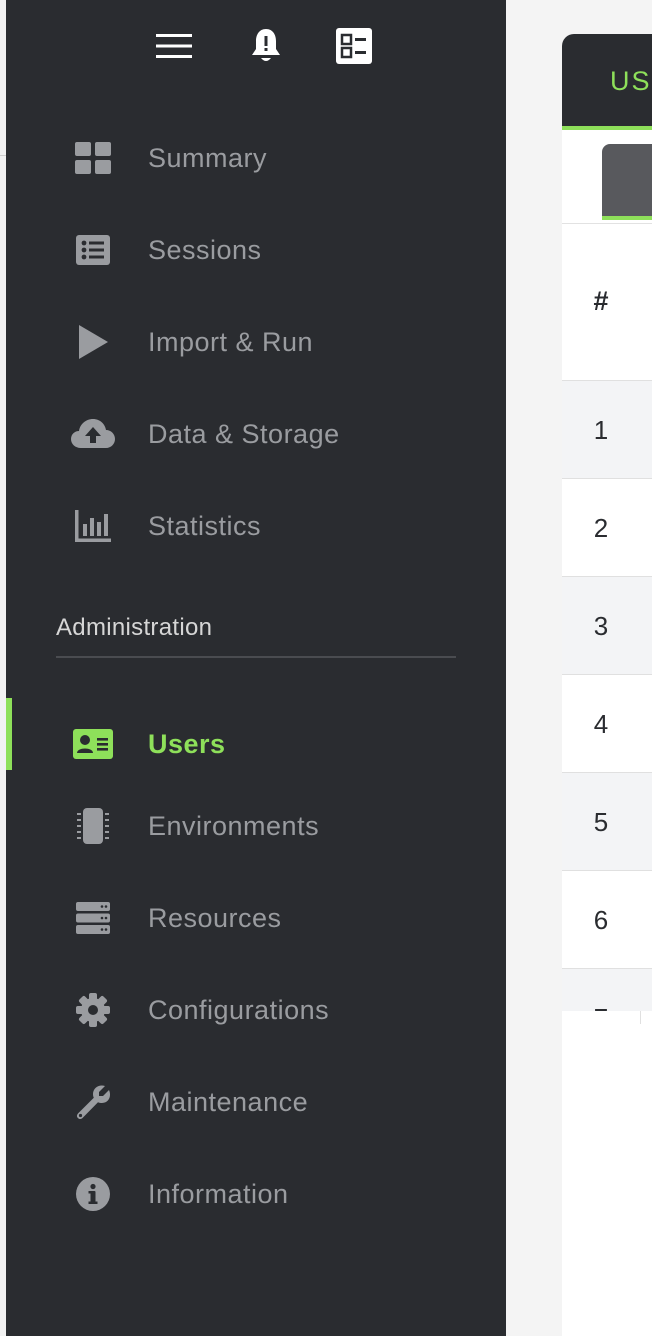 The image size is (652, 1336). What do you see at coordinates (174, 46) in the screenshot?
I see `menu-icon` at bounding box center [174, 46].